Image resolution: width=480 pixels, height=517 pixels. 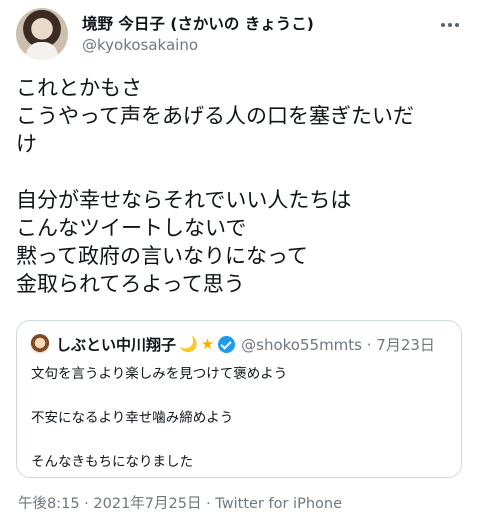 I want to click on tweet-line: け, so click(x=26, y=144).